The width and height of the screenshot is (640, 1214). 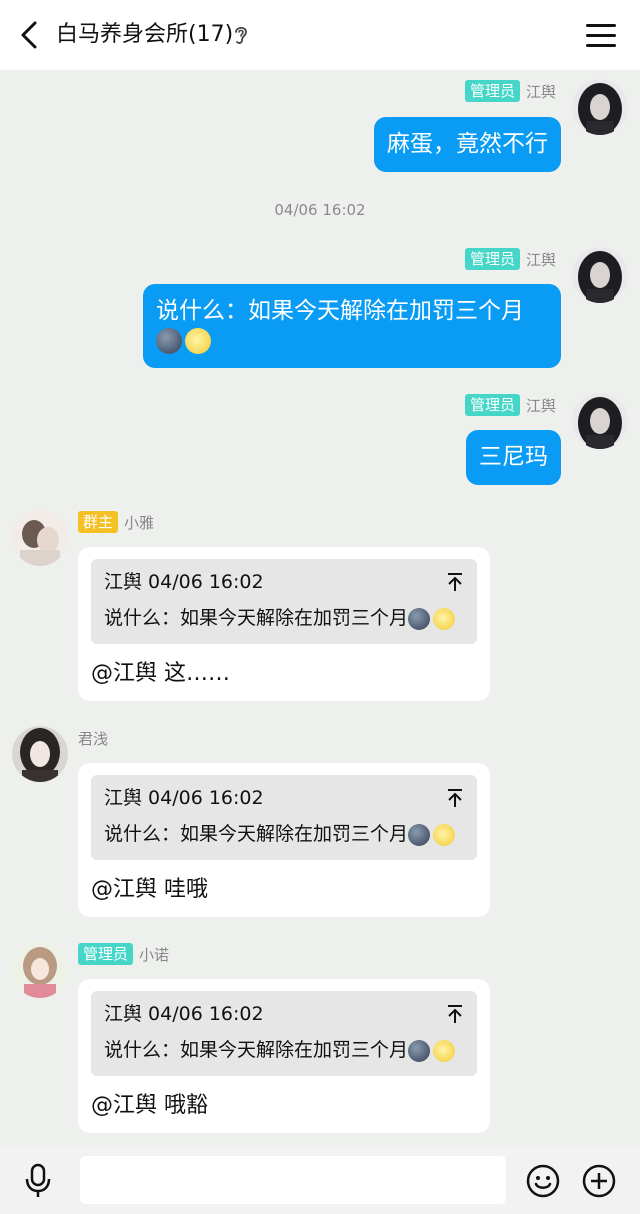 What do you see at coordinates (38, 1181) in the screenshot?
I see `microphone-icon` at bounding box center [38, 1181].